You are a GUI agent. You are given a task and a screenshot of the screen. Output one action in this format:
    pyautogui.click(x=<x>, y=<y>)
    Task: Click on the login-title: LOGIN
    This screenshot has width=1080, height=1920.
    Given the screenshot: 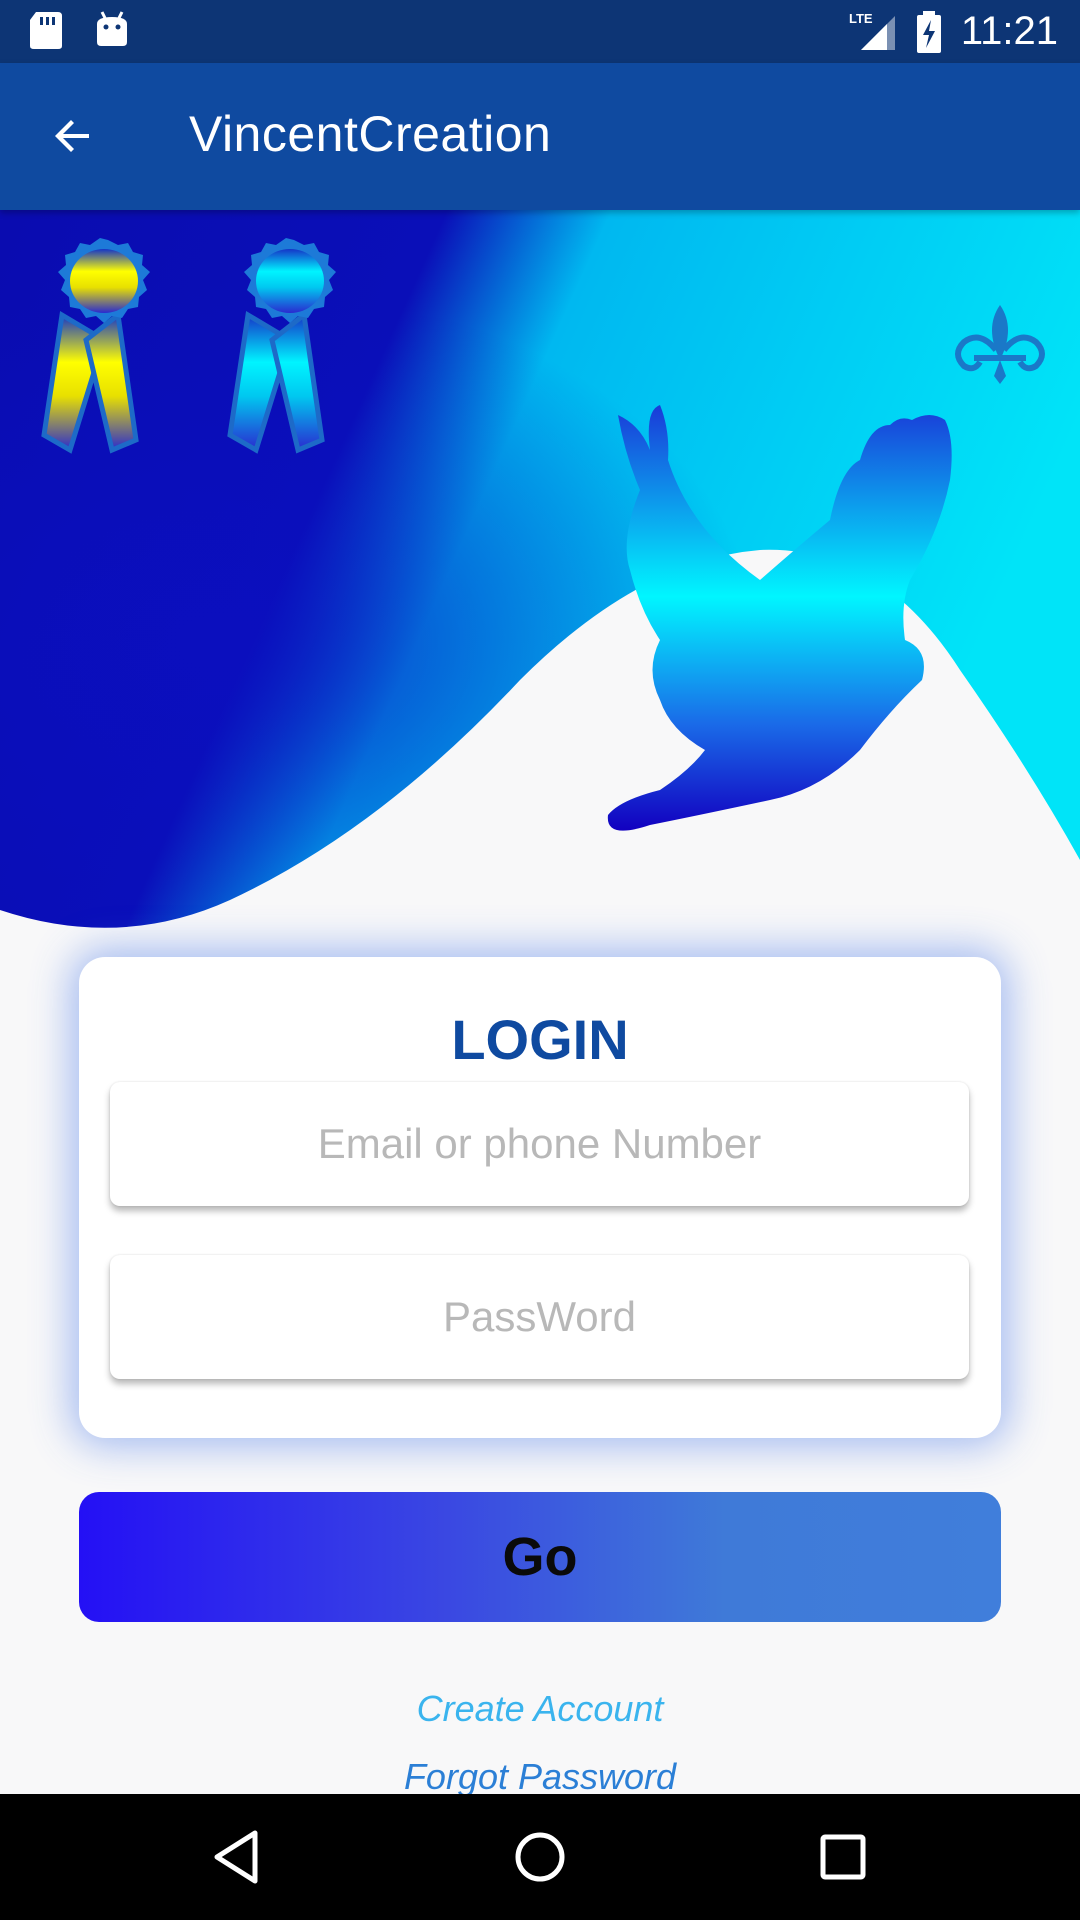 What is the action you would take?
    pyautogui.click(x=540, y=1039)
    